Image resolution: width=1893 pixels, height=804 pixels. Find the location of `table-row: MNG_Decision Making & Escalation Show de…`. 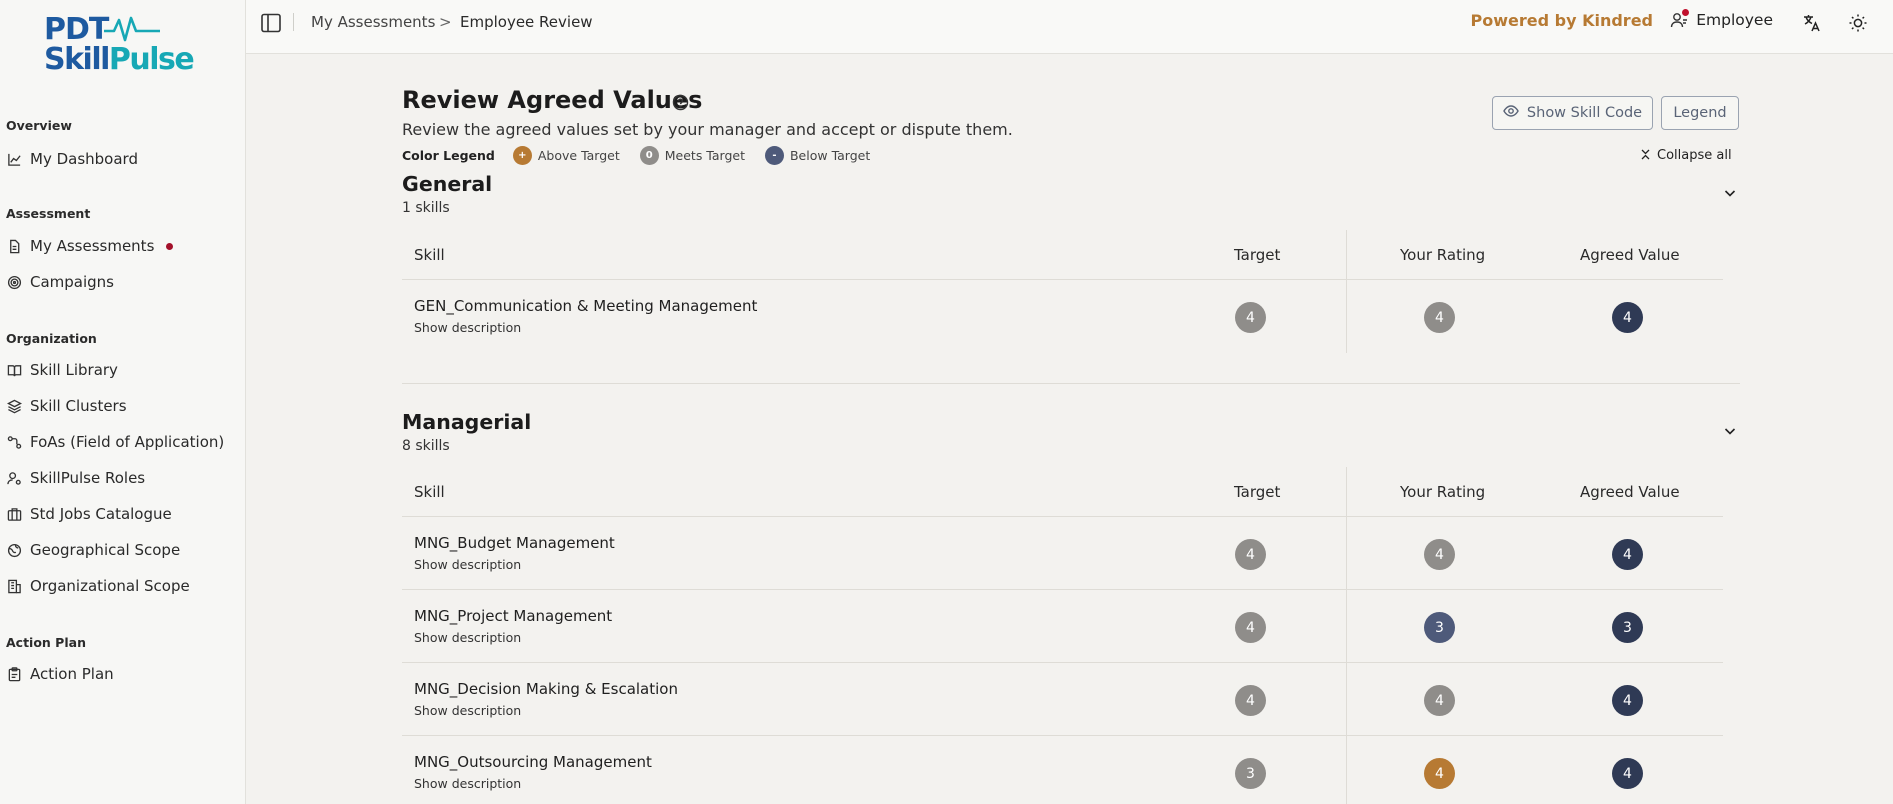

table-row: MNG_Decision Making & Escalation Show de… is located at coordinates (1062, 699).